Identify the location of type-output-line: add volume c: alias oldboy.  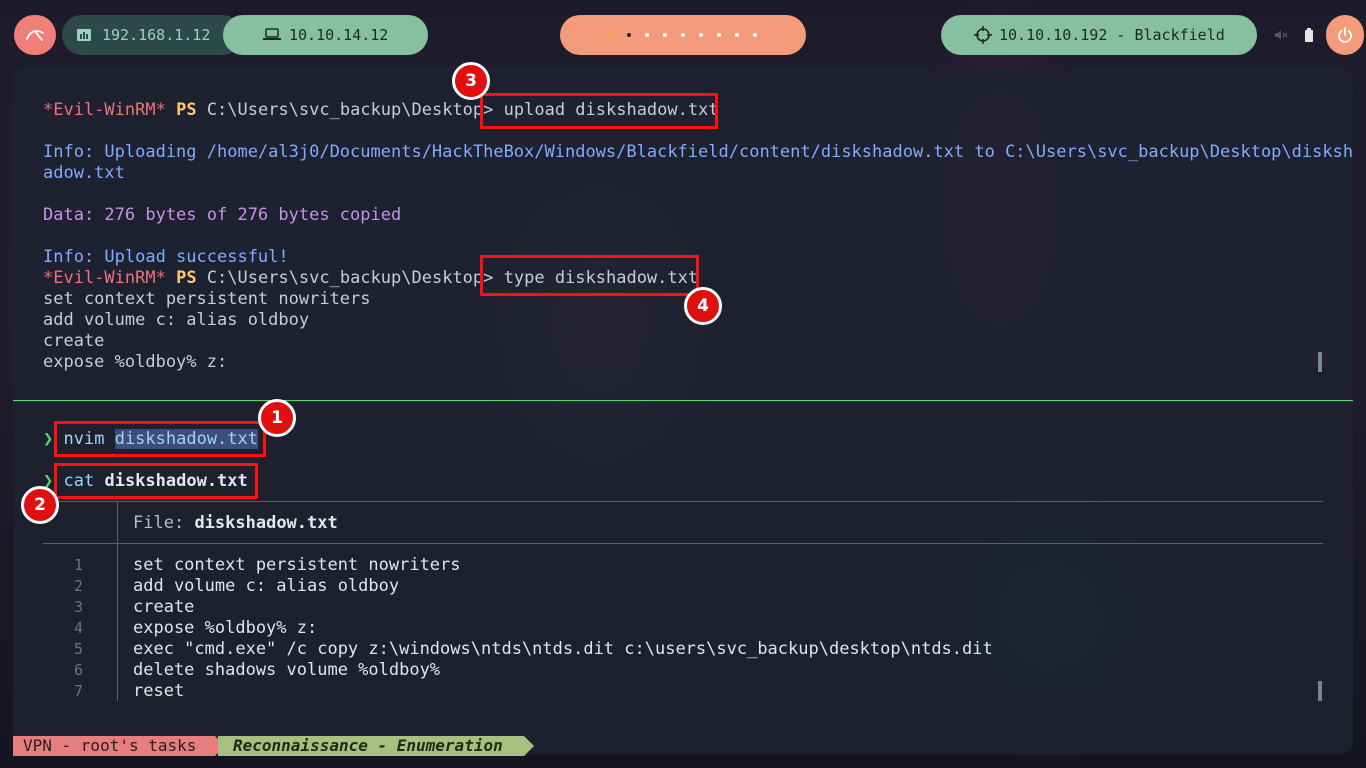
(176, 320).